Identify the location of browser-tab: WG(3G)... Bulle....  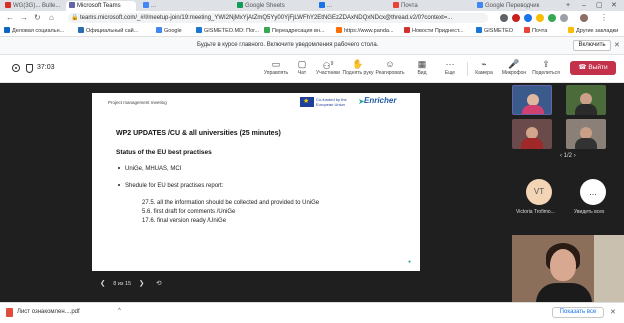
(33, 6).